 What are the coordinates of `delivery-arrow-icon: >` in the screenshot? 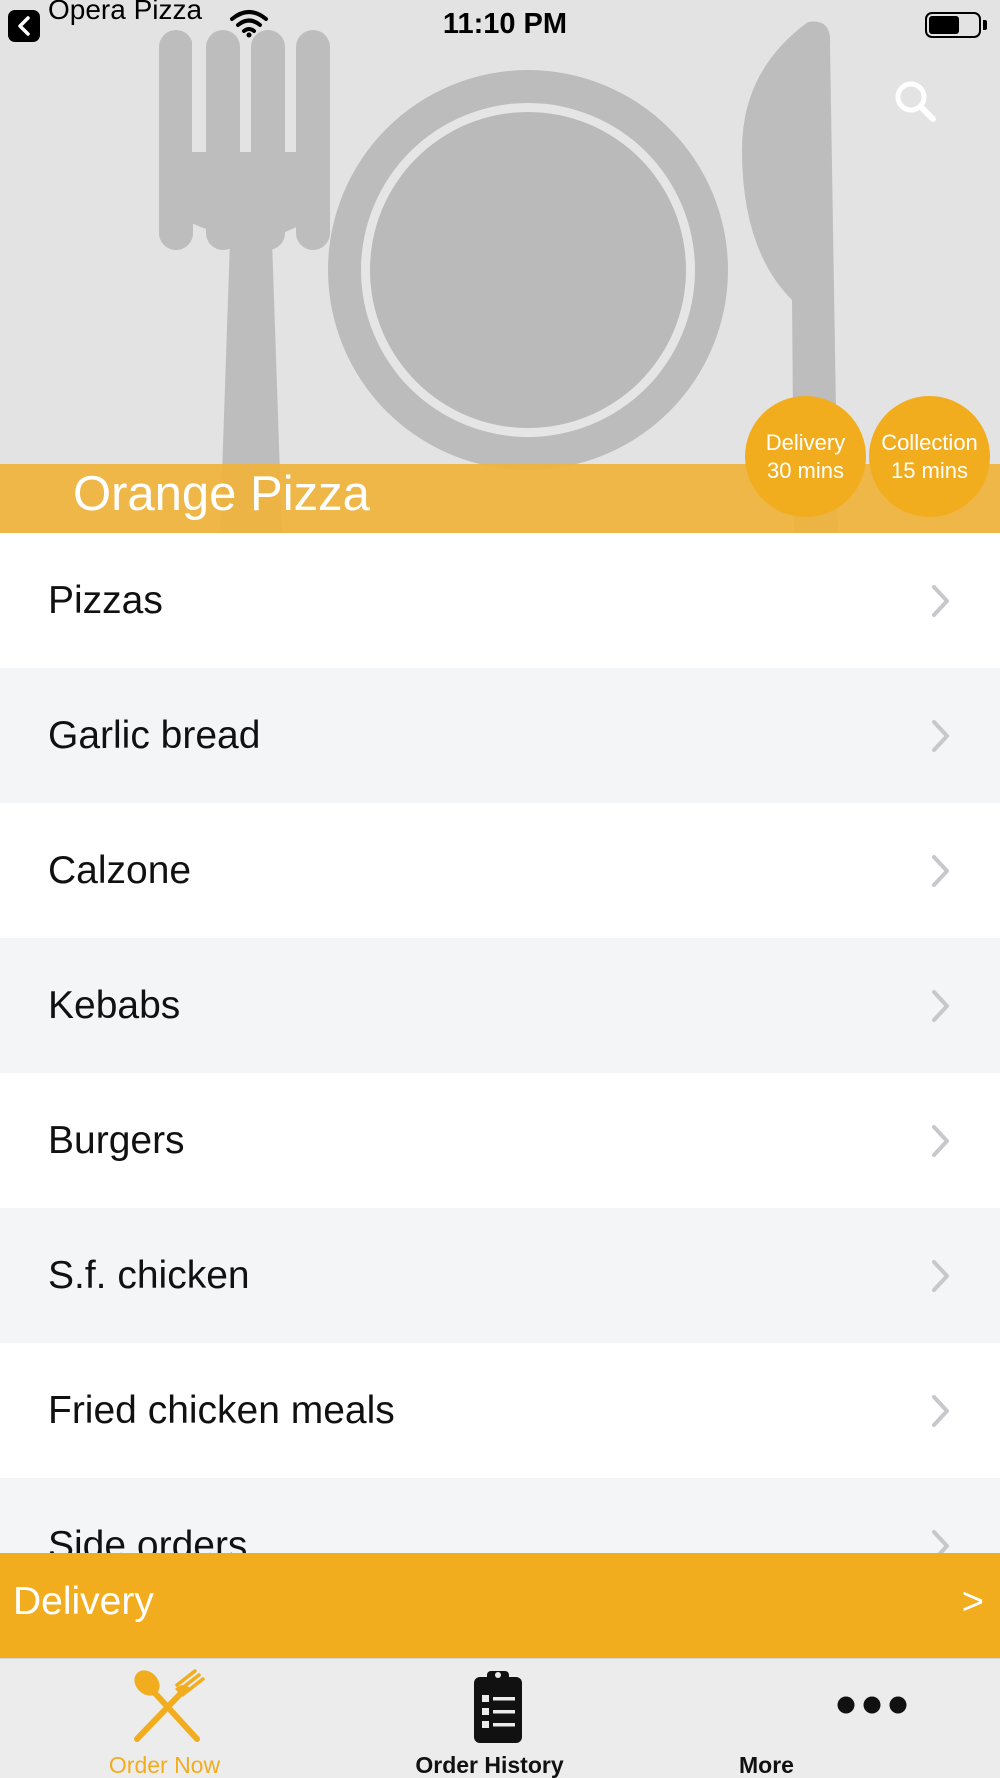 It's located at (972, 1602).